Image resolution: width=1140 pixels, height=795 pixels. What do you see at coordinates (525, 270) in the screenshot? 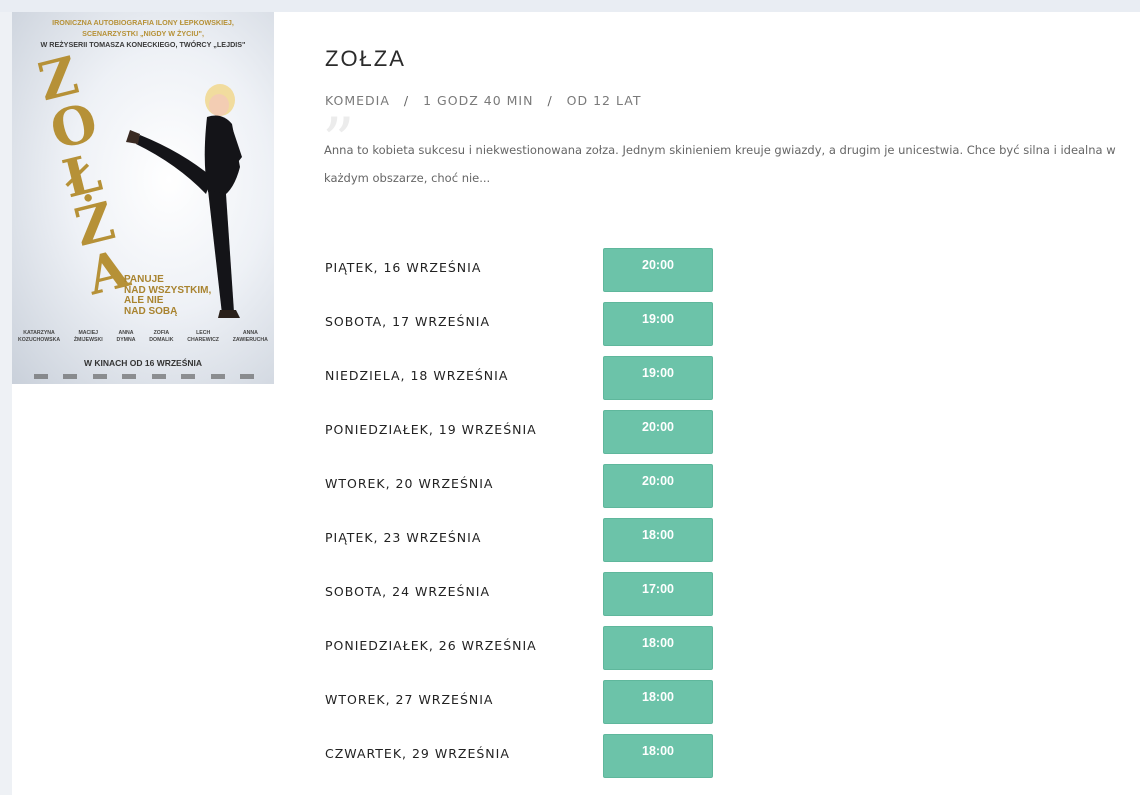
I see `showtime-row: PIĄTEK, 16 WRZEŚNIA 20:00` at bounding box center [525, 270].